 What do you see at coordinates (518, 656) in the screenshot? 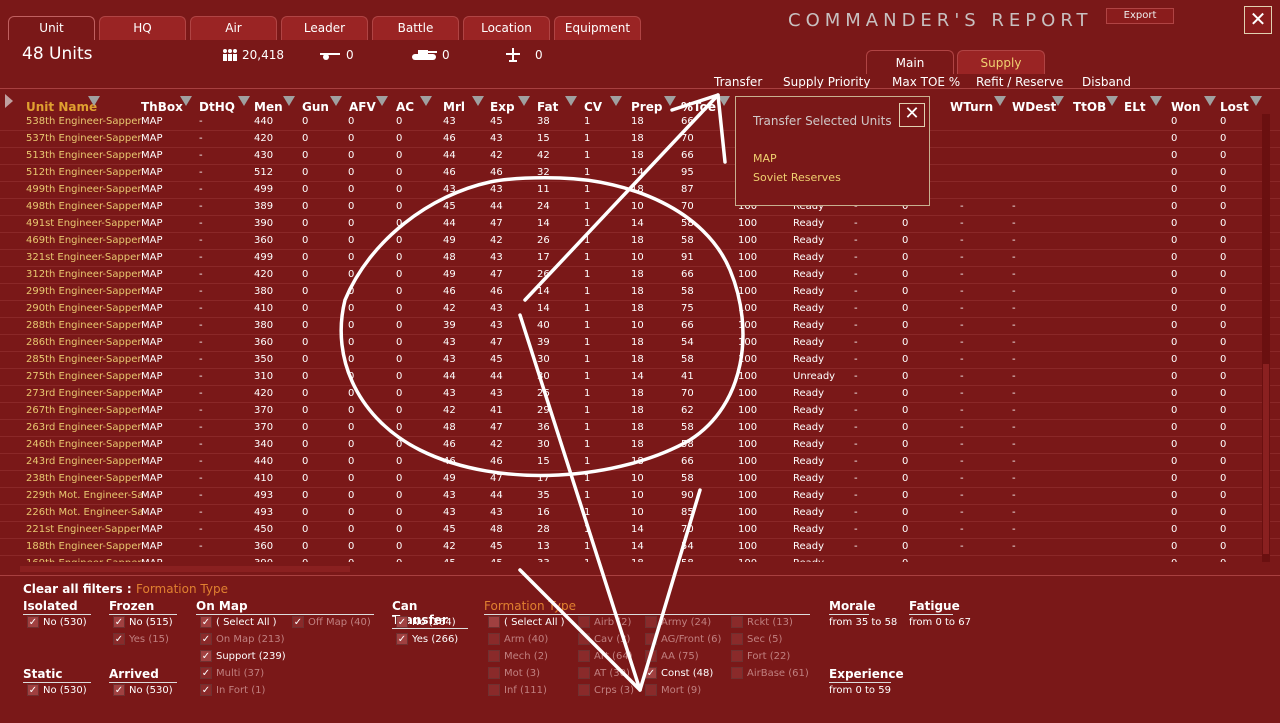
I see `filter-checkbox-formation-type: Mech (2)` at bounding box center [518, 656].